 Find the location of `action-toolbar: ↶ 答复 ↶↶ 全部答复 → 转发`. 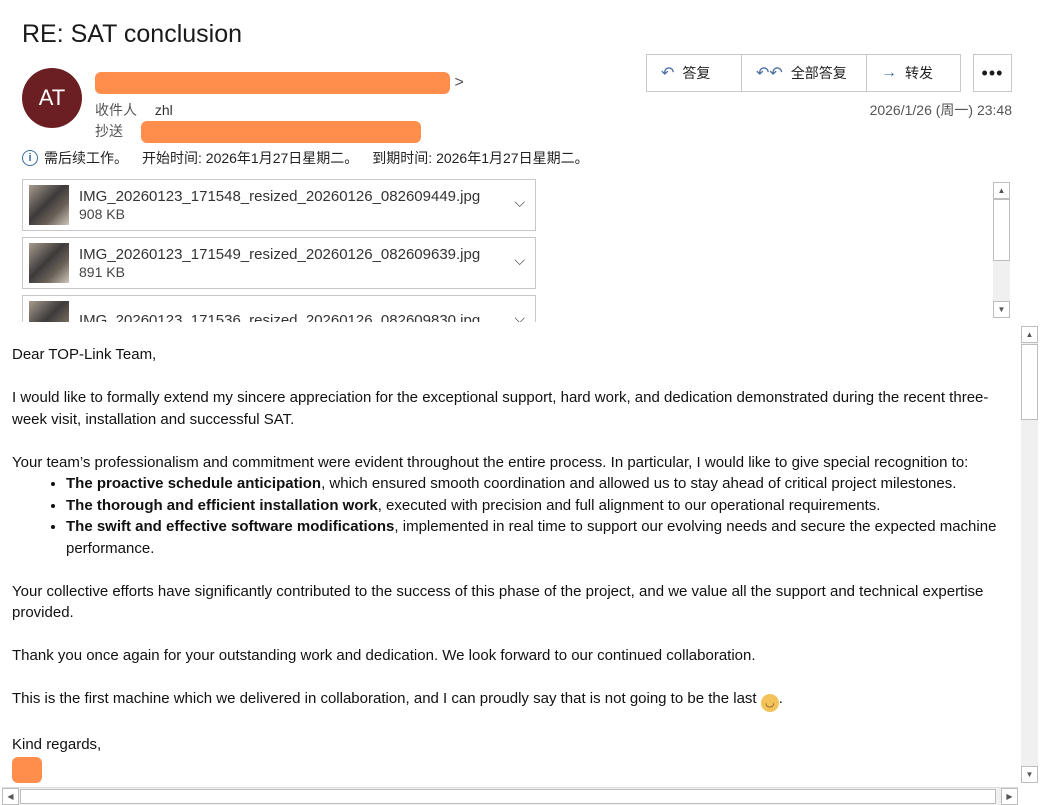

action-toolbar: ↶ 答复 ↶↶ 全部答复 → 转发 is located at coordinates (803, 73).